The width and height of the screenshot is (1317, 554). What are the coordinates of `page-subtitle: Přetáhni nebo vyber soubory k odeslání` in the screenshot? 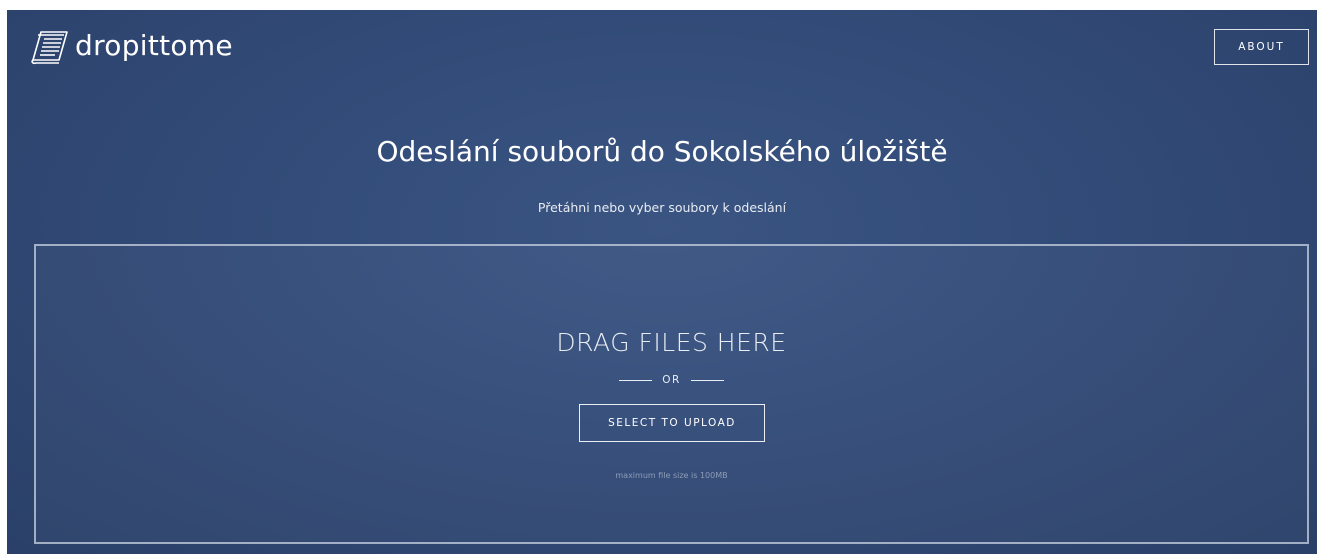 It's located at (662, 207).